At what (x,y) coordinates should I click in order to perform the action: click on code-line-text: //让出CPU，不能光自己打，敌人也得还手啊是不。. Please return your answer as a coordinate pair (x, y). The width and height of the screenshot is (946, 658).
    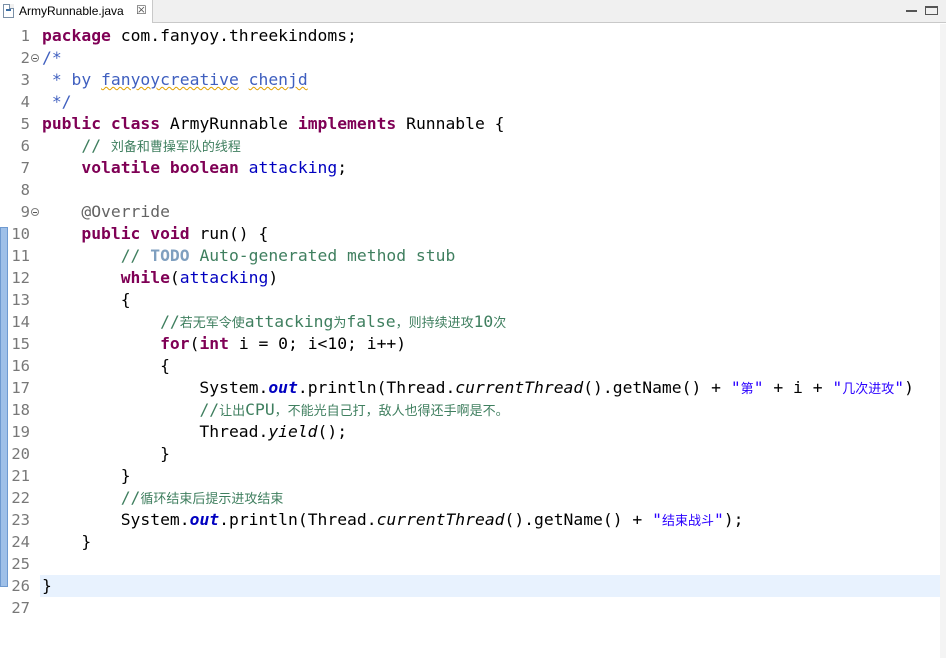
    Looking at the image, I should click on (275, 411).